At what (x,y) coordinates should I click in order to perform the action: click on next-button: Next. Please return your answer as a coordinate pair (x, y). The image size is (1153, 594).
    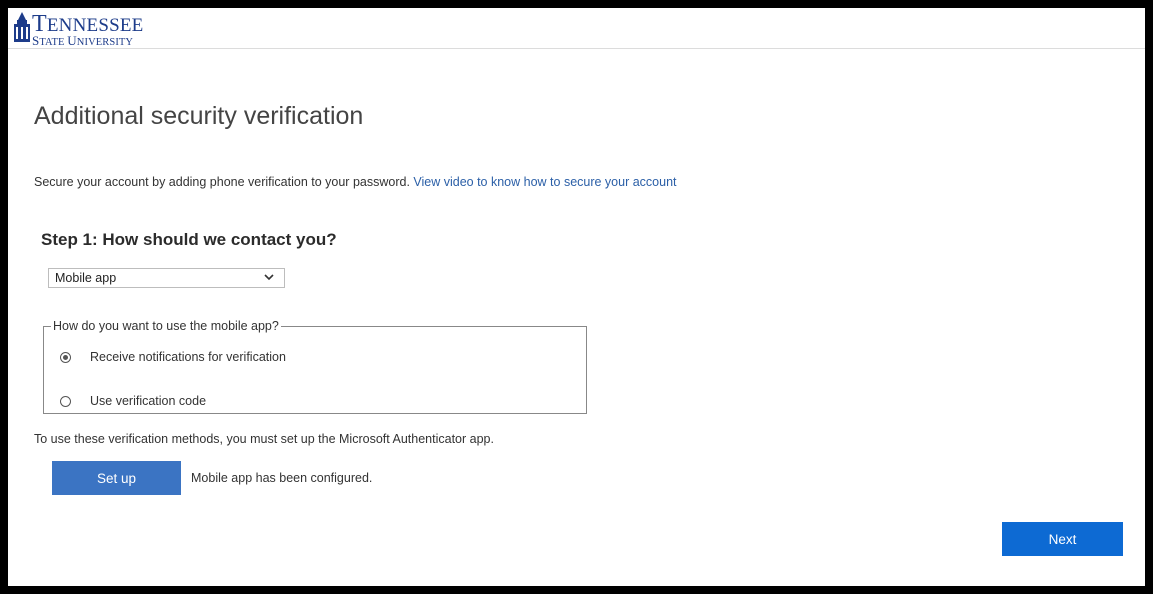
    Looking at the image, I should click on (1062, 539).